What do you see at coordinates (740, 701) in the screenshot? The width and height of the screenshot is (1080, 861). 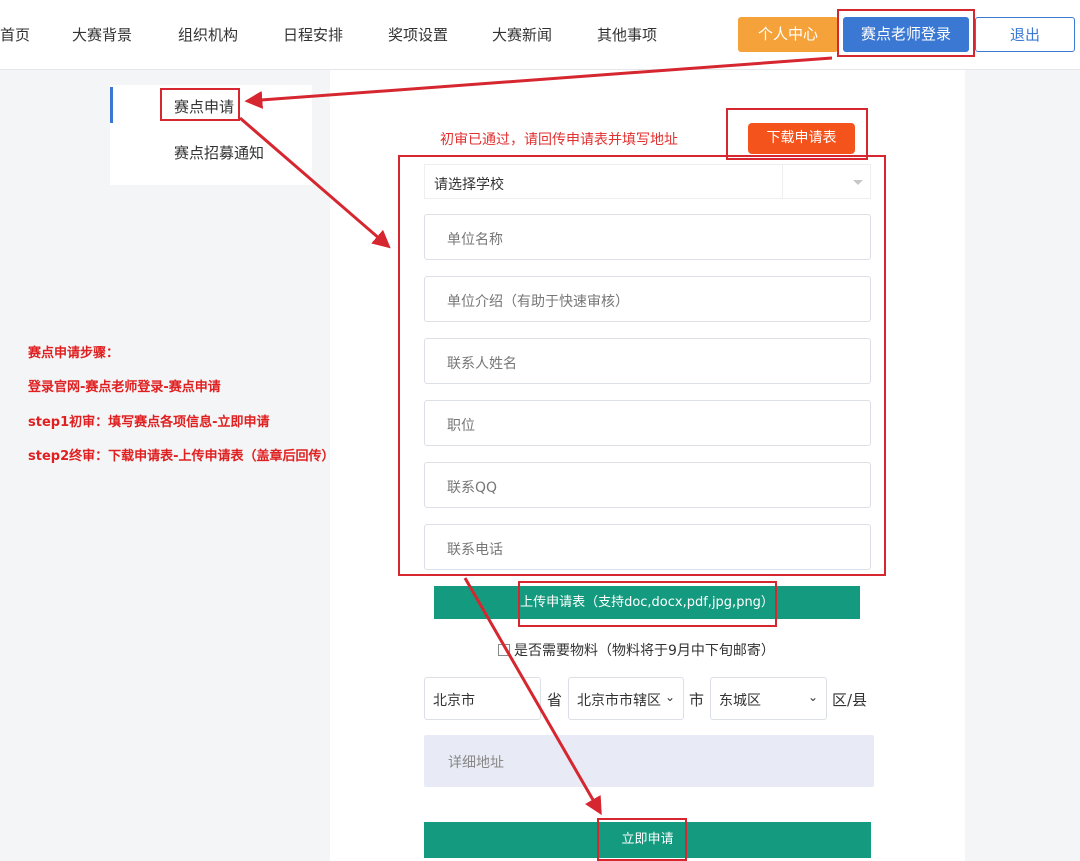 I see `district-select-value: 东城区` at bounding box center [740, 701].